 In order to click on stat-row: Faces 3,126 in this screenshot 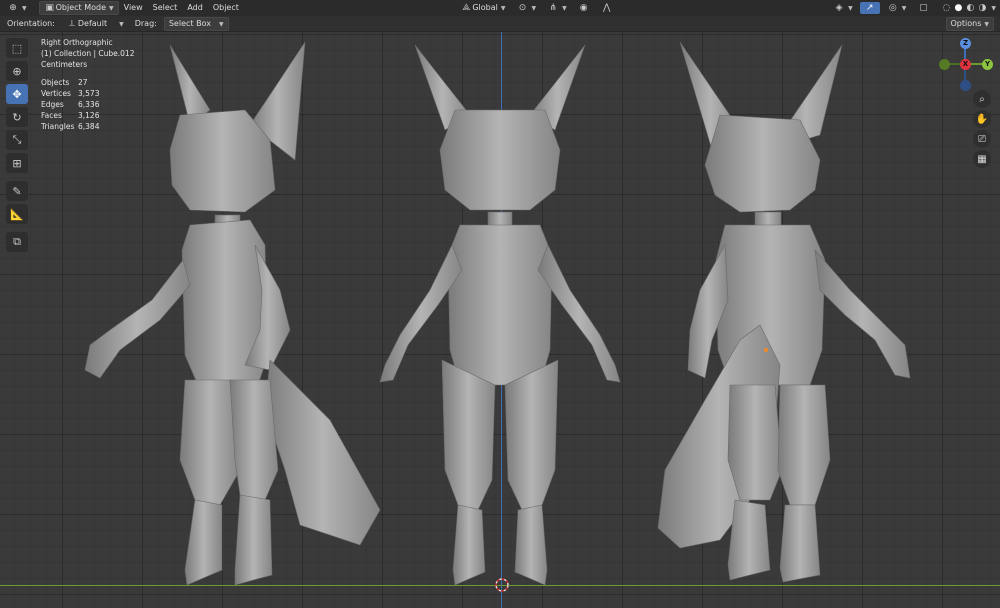, I will do `click(87, 115)`.